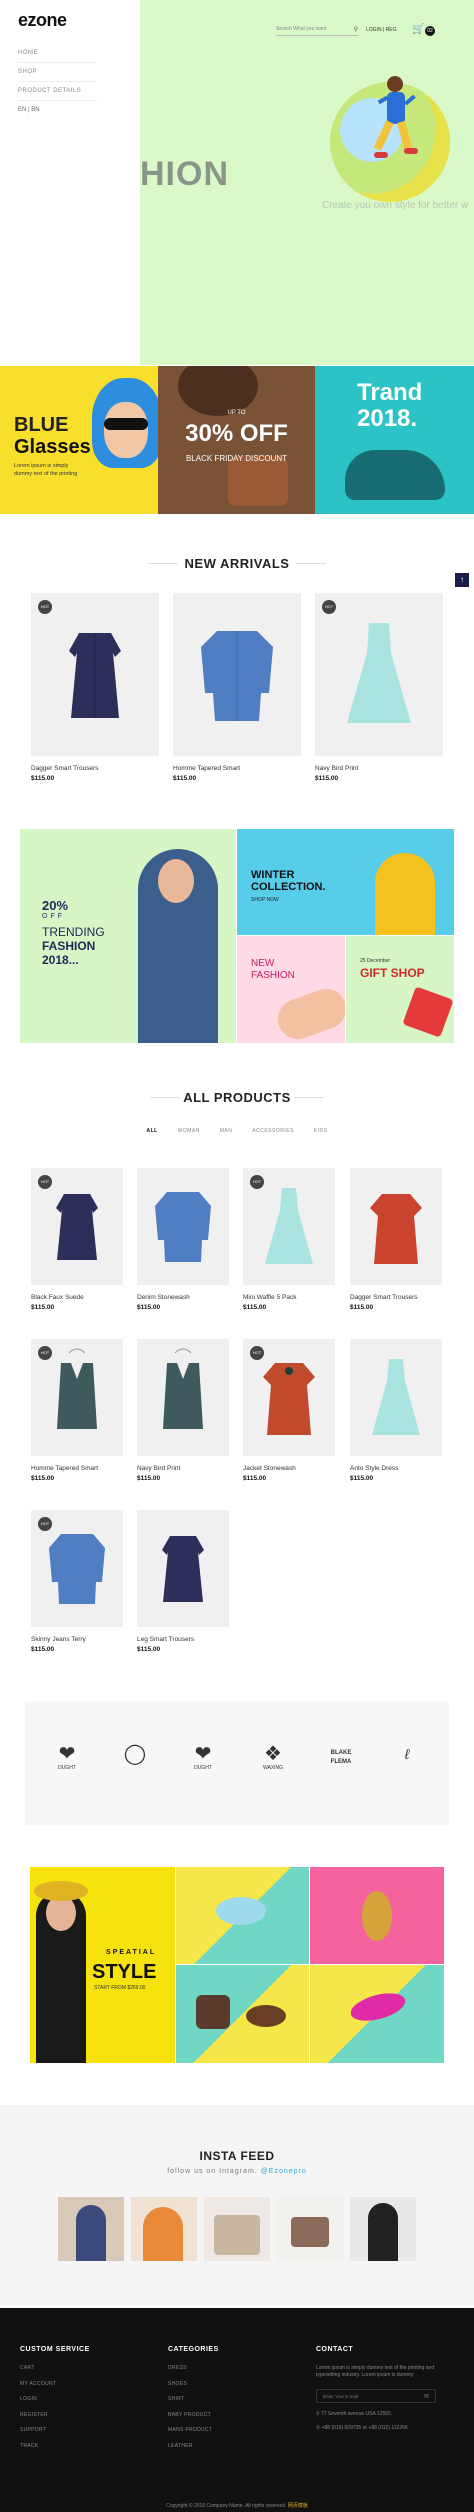 The image size is (474, 2512). What do you see at coordinates (42, 20) in the screenshot?
I see `logo: ezone` at bounding box center [42, 20].